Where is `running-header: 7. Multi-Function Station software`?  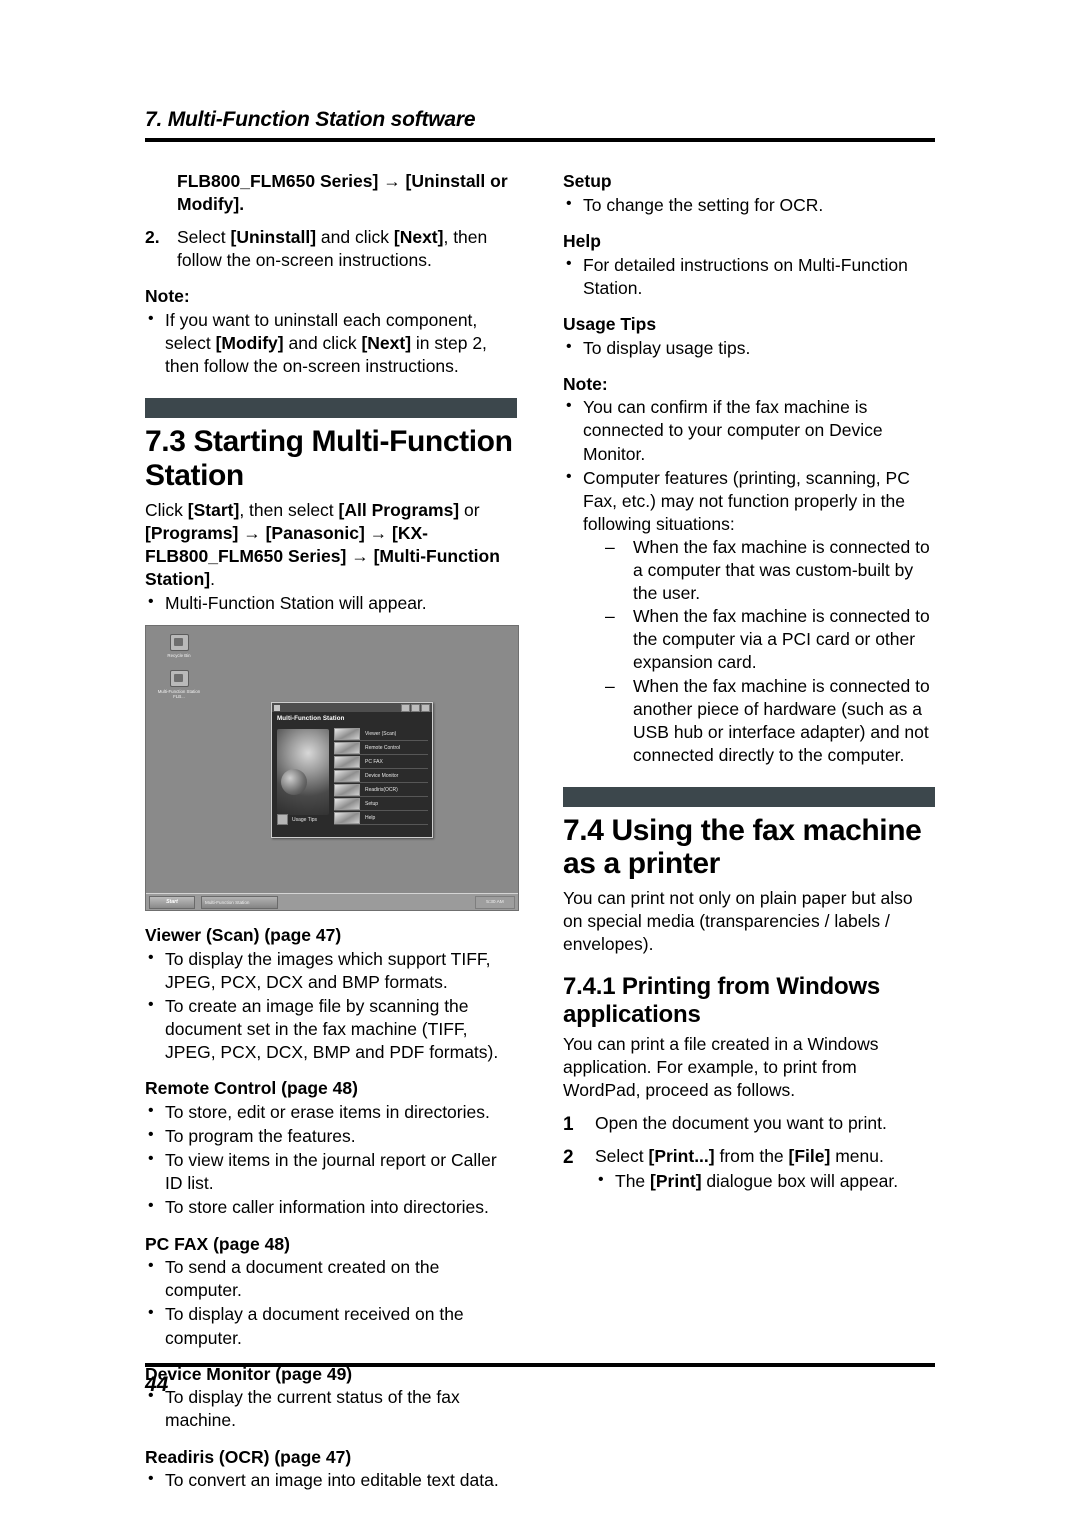
running-header: 7. Multi-Function Station software is located at coordinates (540, 125).